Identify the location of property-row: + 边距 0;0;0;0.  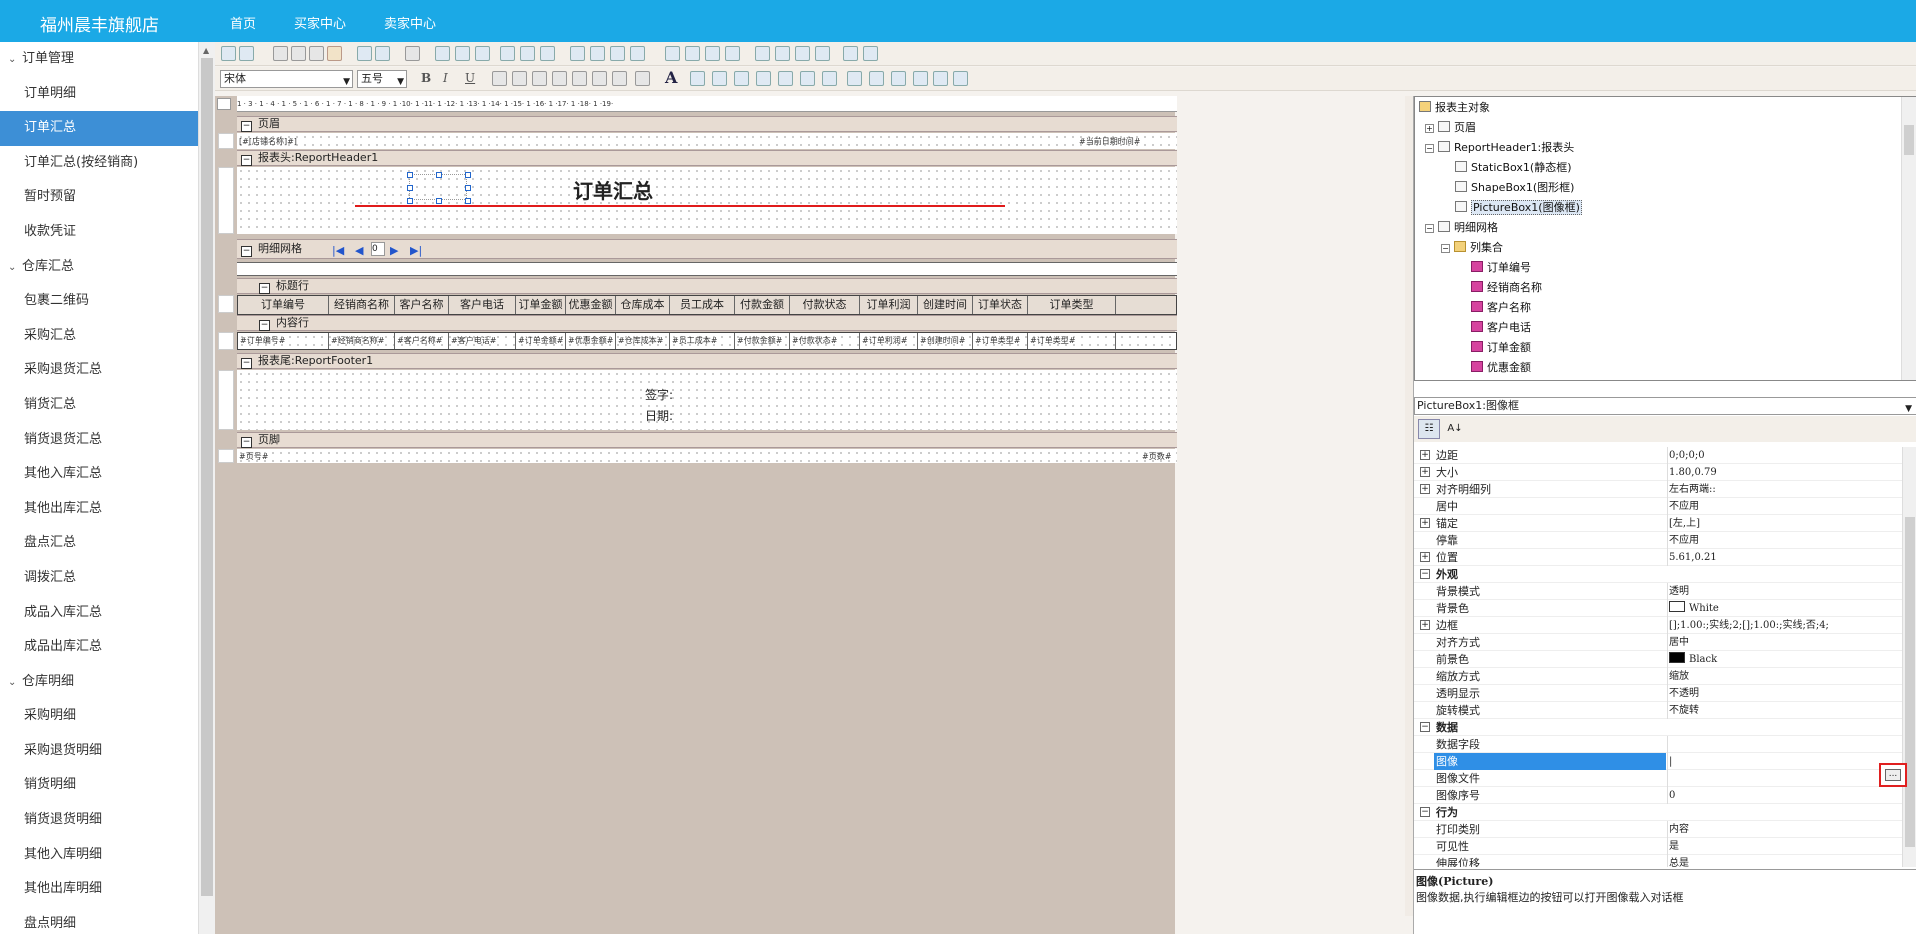
(1658, 455).